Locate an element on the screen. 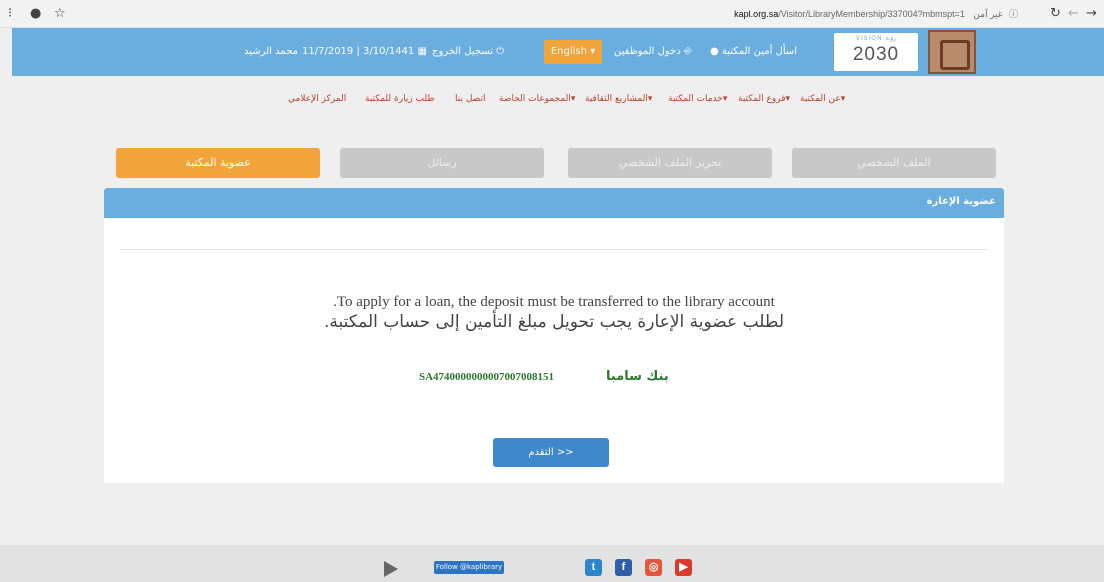 The image size is (1104, 582). proceed-button: التقدم >> is located at coordinates (551, 452).